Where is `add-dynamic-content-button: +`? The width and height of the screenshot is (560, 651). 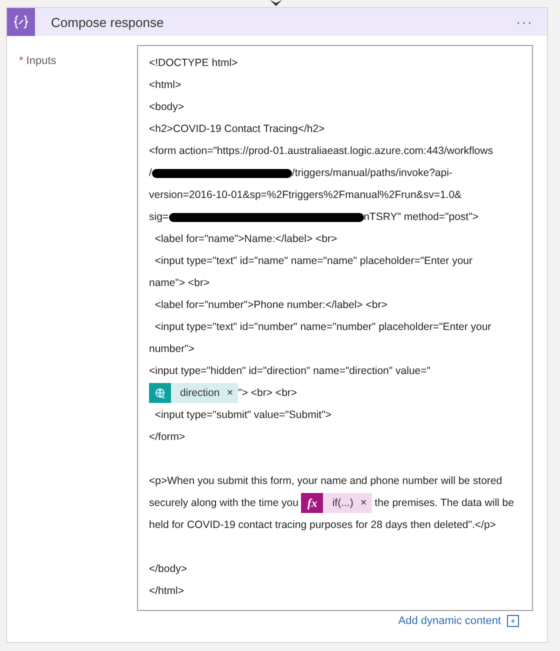 add-dynamic-content-button: + is located at coordinates (513, 621).